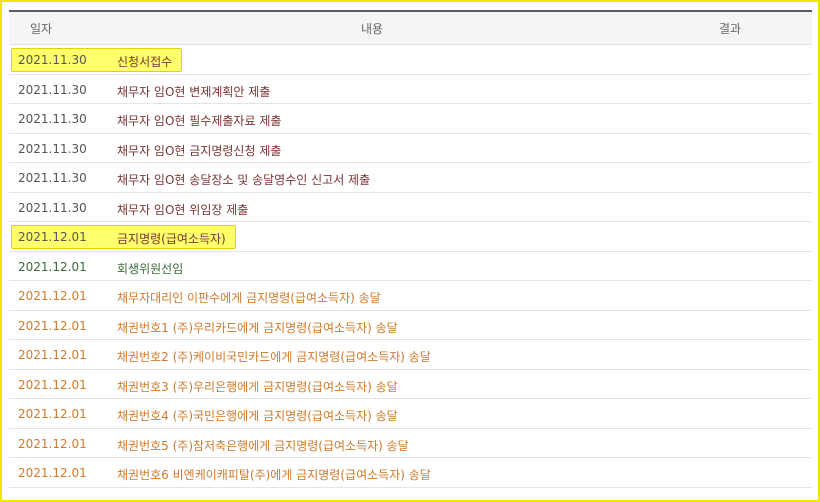 The image size is (820, 502). Describe the element at coordinates (257, 416) in the screenshot. I see `row-content: 채권번호4 (주)국민은행에게 금지명령(급여소득자) 송달` at that location.